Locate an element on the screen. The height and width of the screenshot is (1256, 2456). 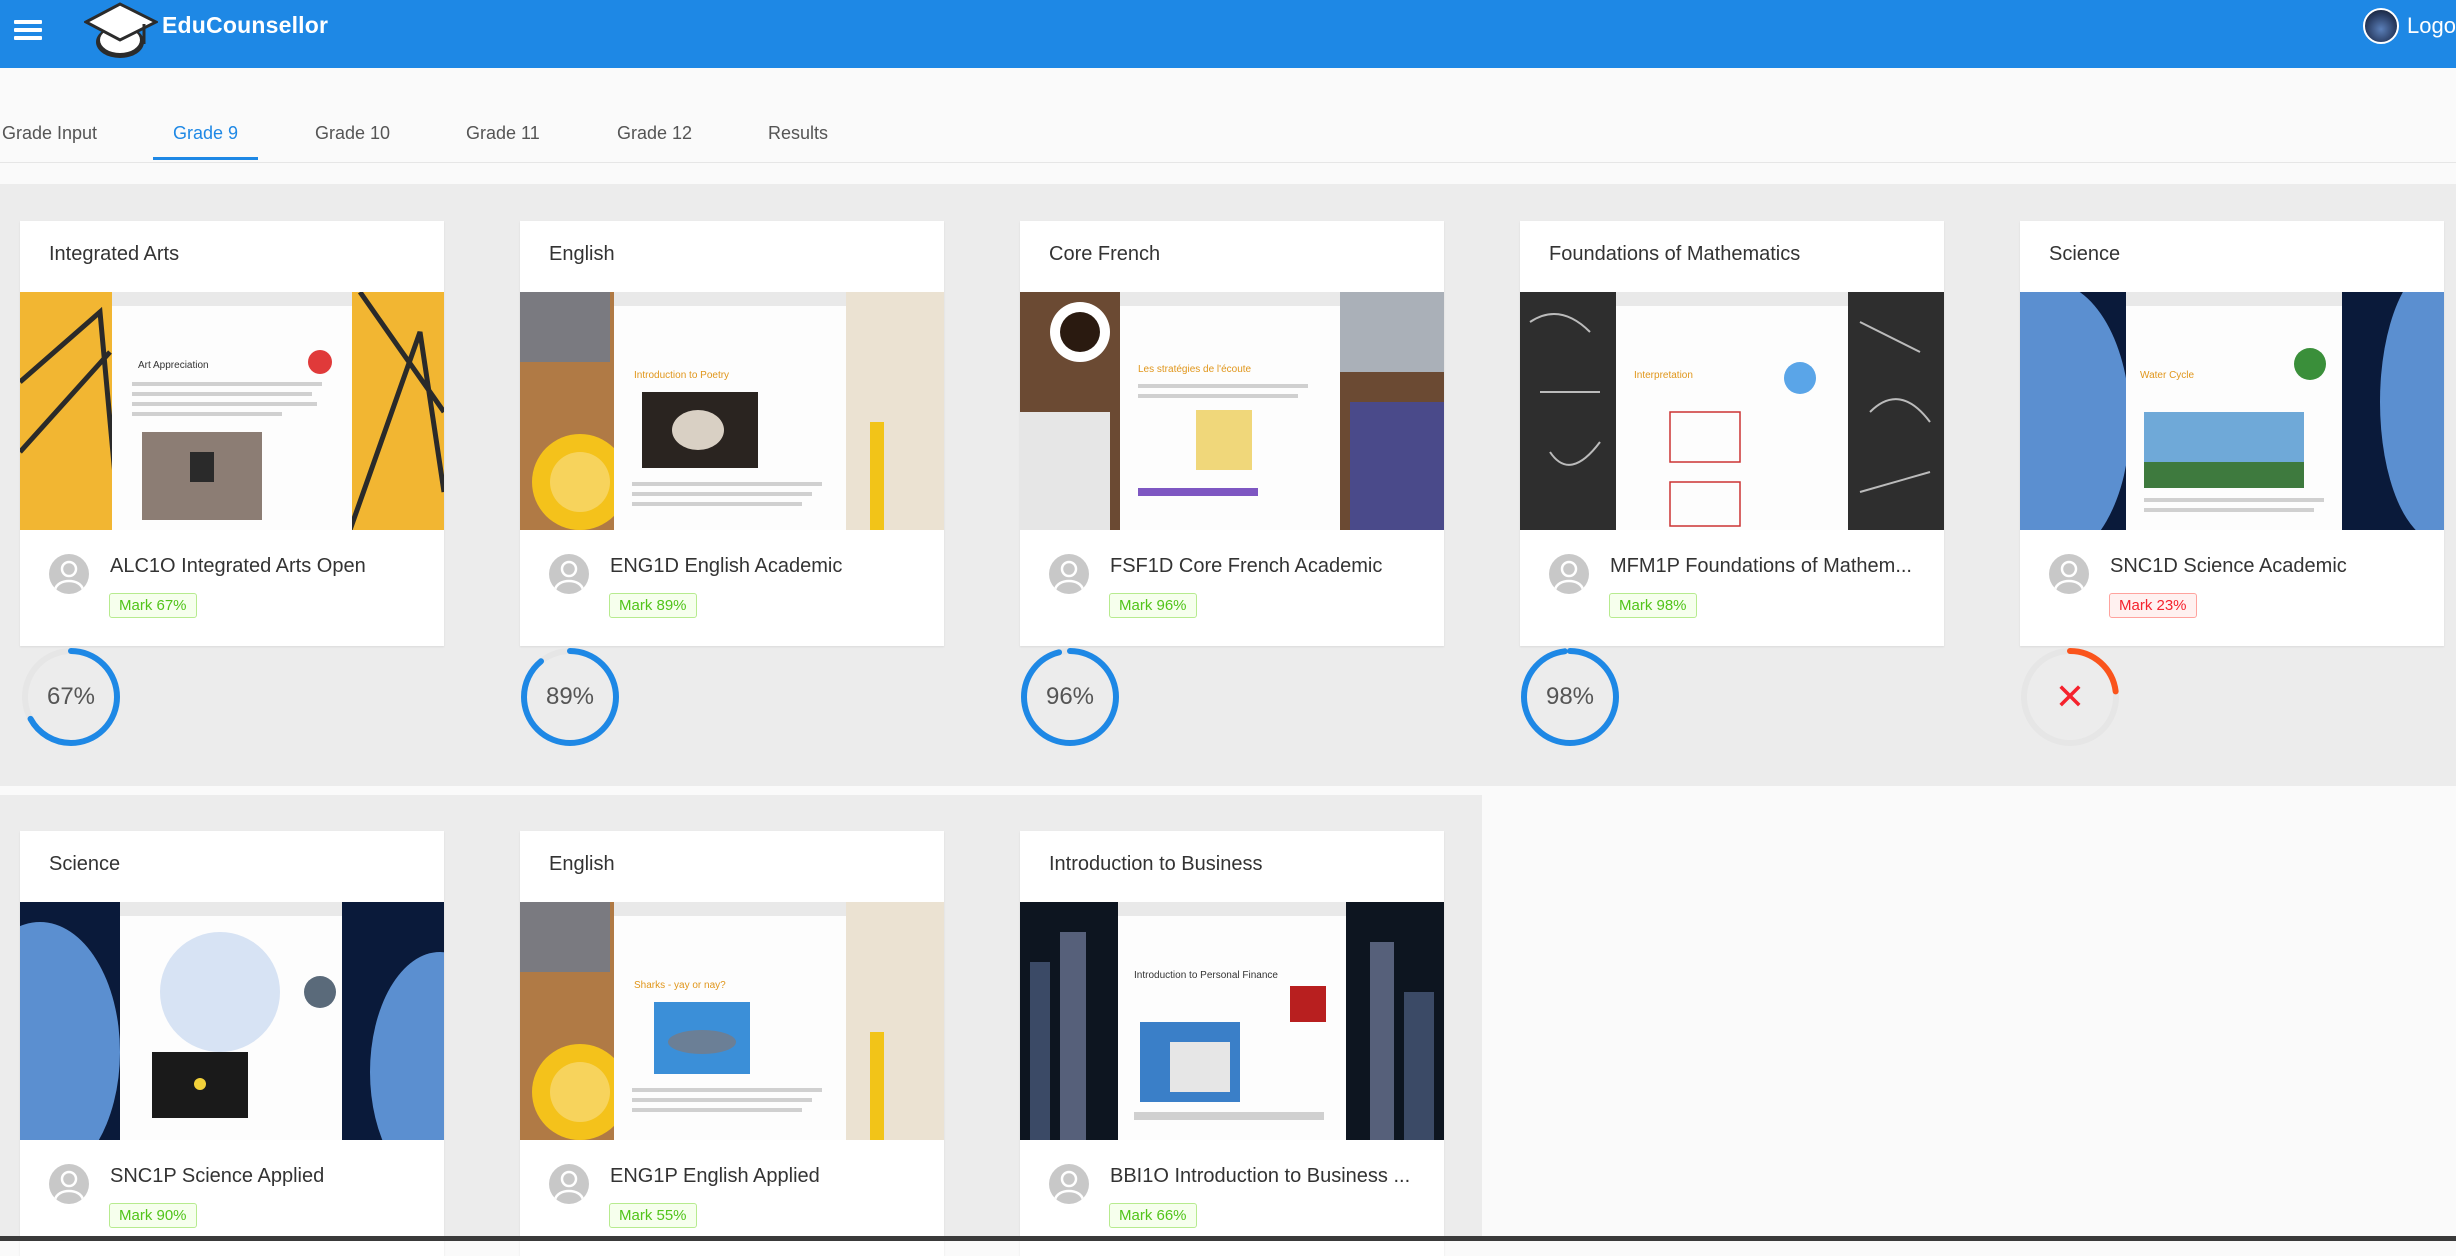
graduation-cap-logo-icon is located at coordinates (121, 31).